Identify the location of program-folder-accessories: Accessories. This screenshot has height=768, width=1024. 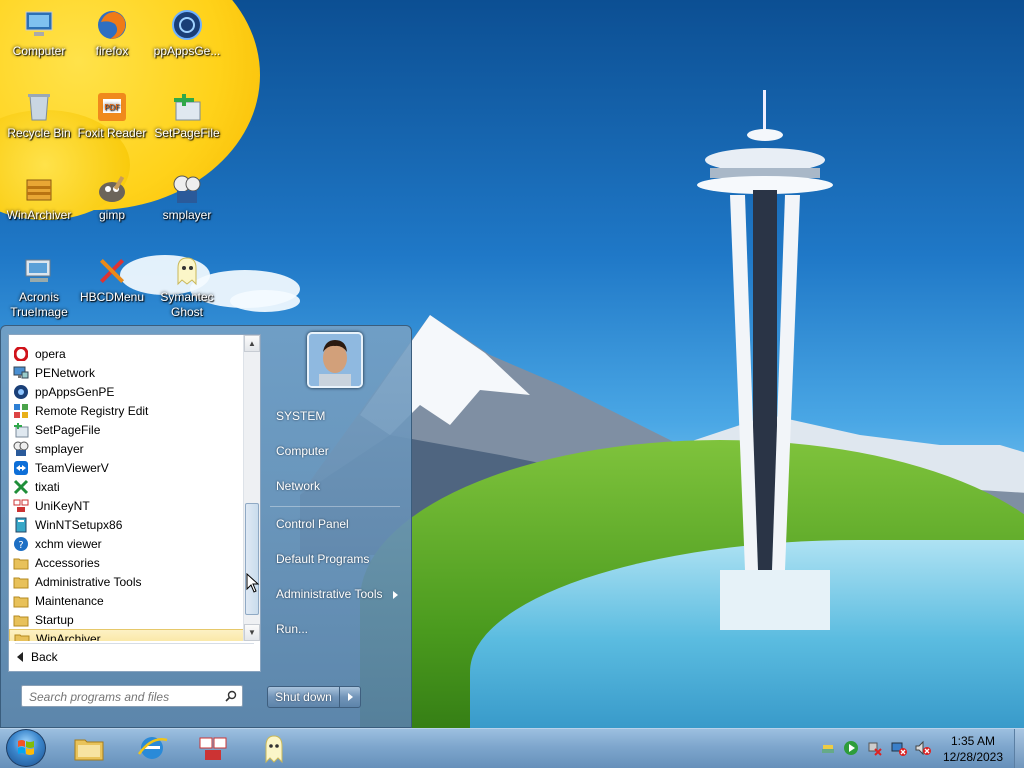
(127, 562).